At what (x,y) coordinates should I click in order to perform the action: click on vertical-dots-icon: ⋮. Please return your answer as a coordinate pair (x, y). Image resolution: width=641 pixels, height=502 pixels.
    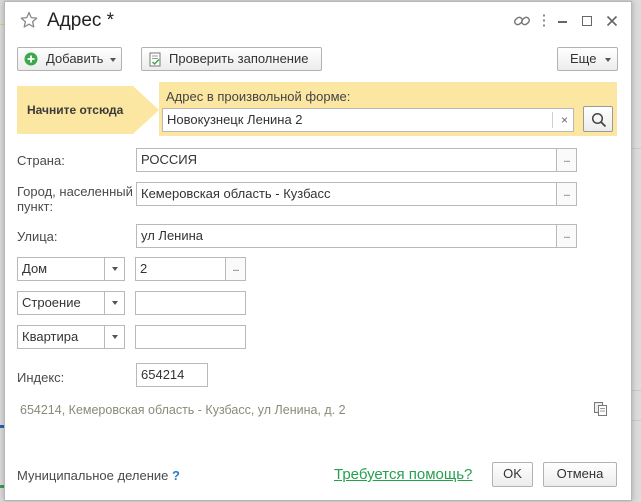
    Looking at the image, I should click on (544, 21).